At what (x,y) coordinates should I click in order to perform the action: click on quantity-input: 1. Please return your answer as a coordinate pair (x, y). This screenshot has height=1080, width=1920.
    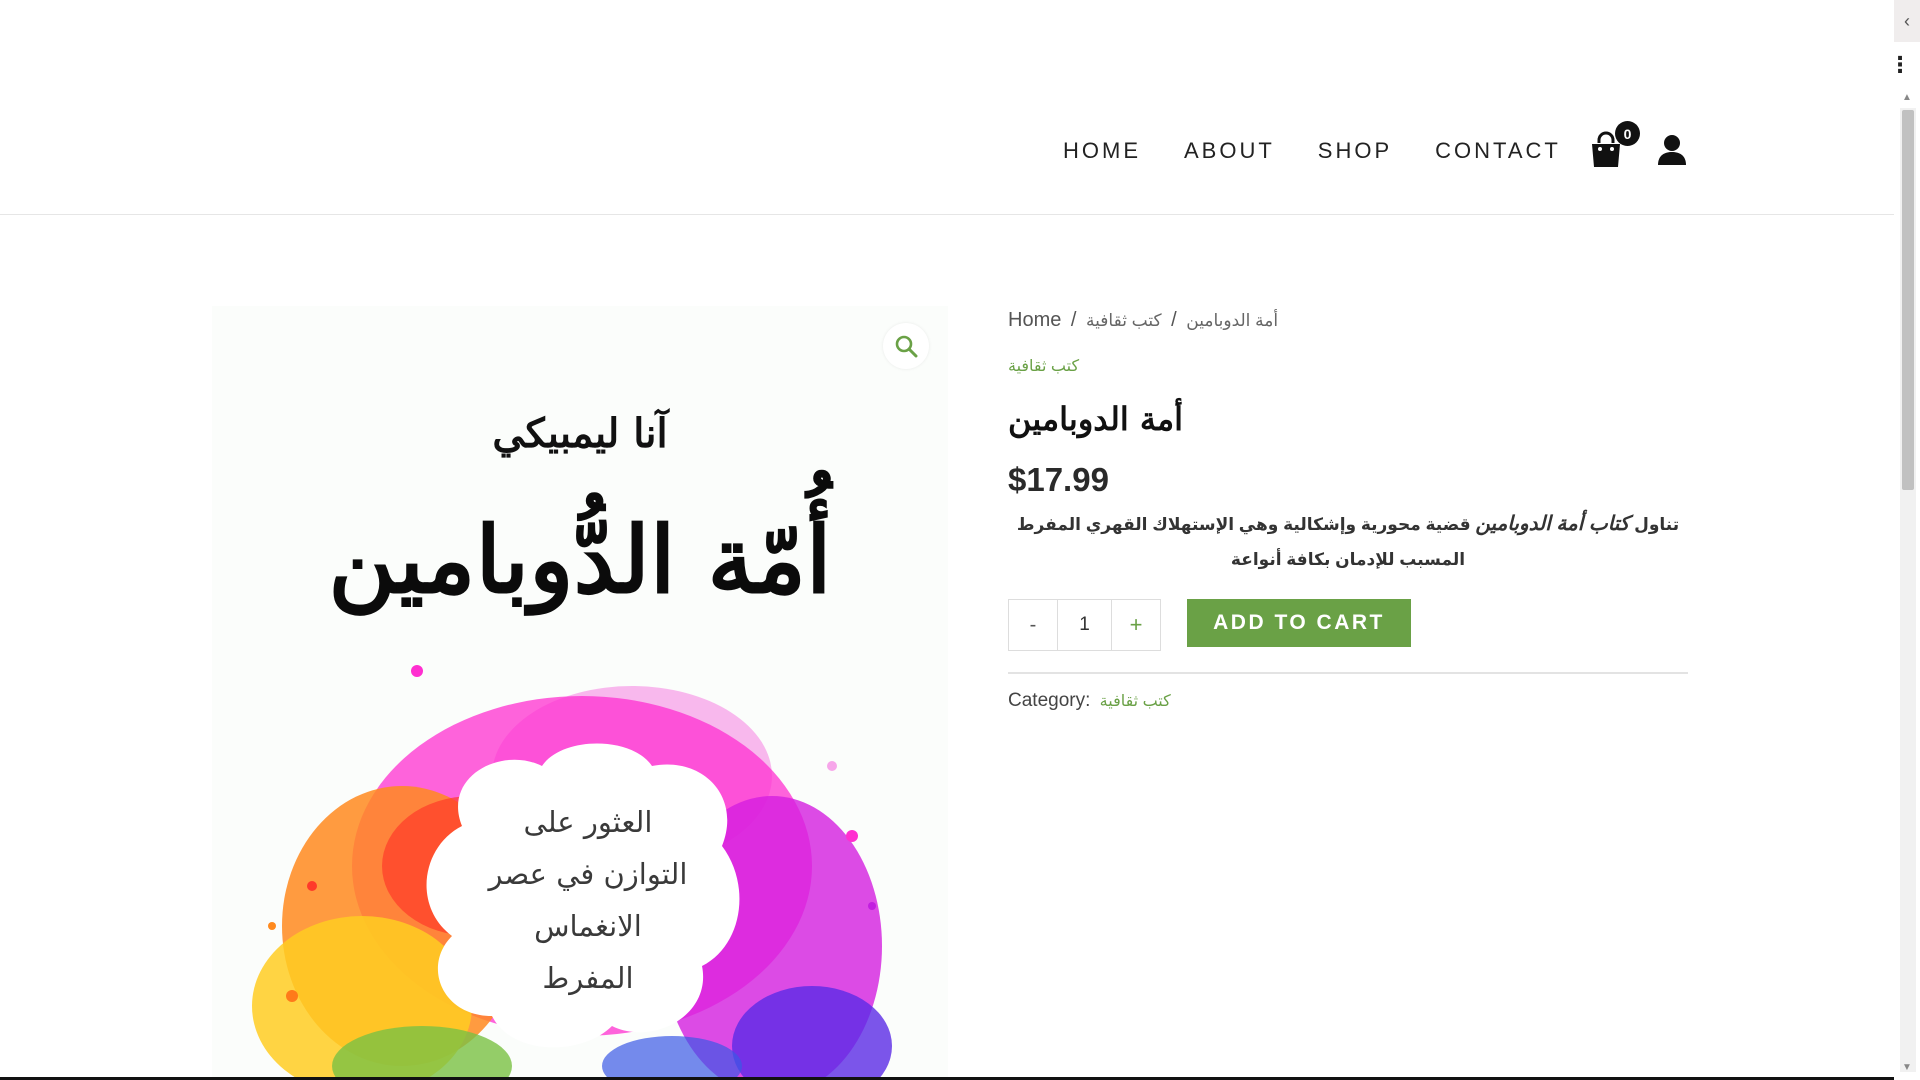
    Looking at the image, I should click on (1084, 625).